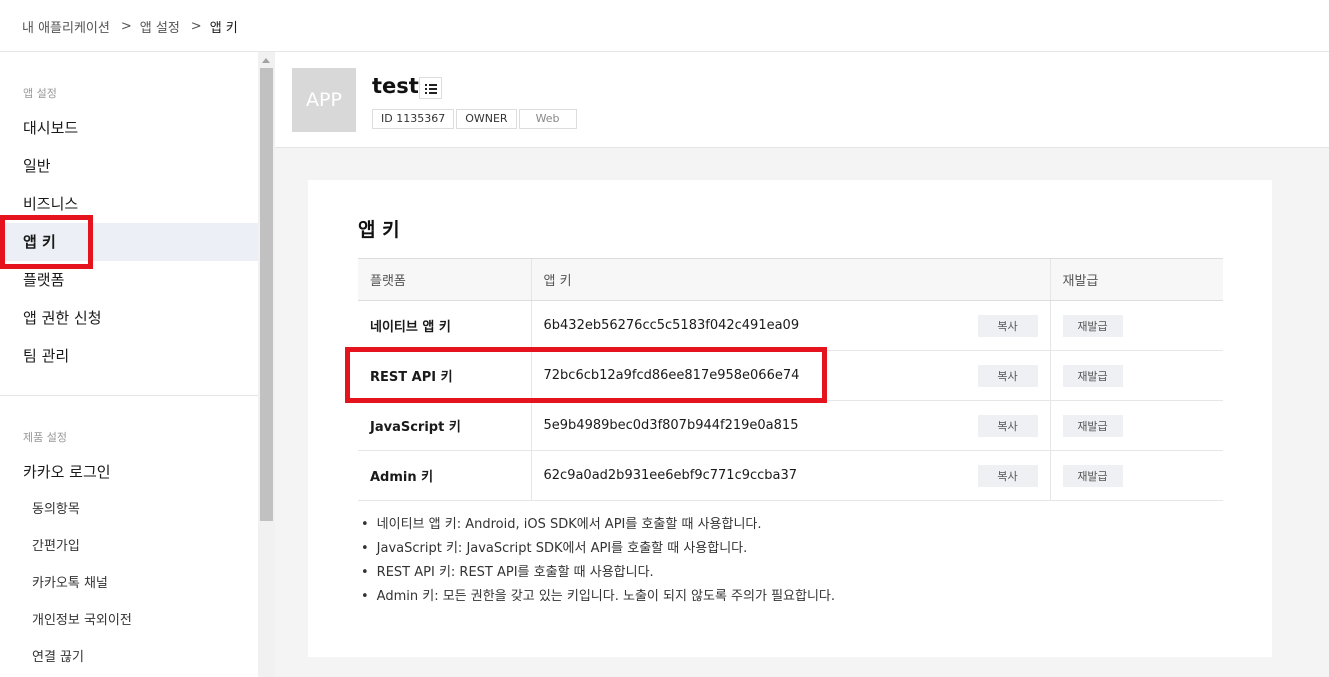 The image size is (1329, 677). What do you see at coordinates (324, 100) in the screenshot?
I see `app-thumbnail: APP` at bounding box center [324, 100].